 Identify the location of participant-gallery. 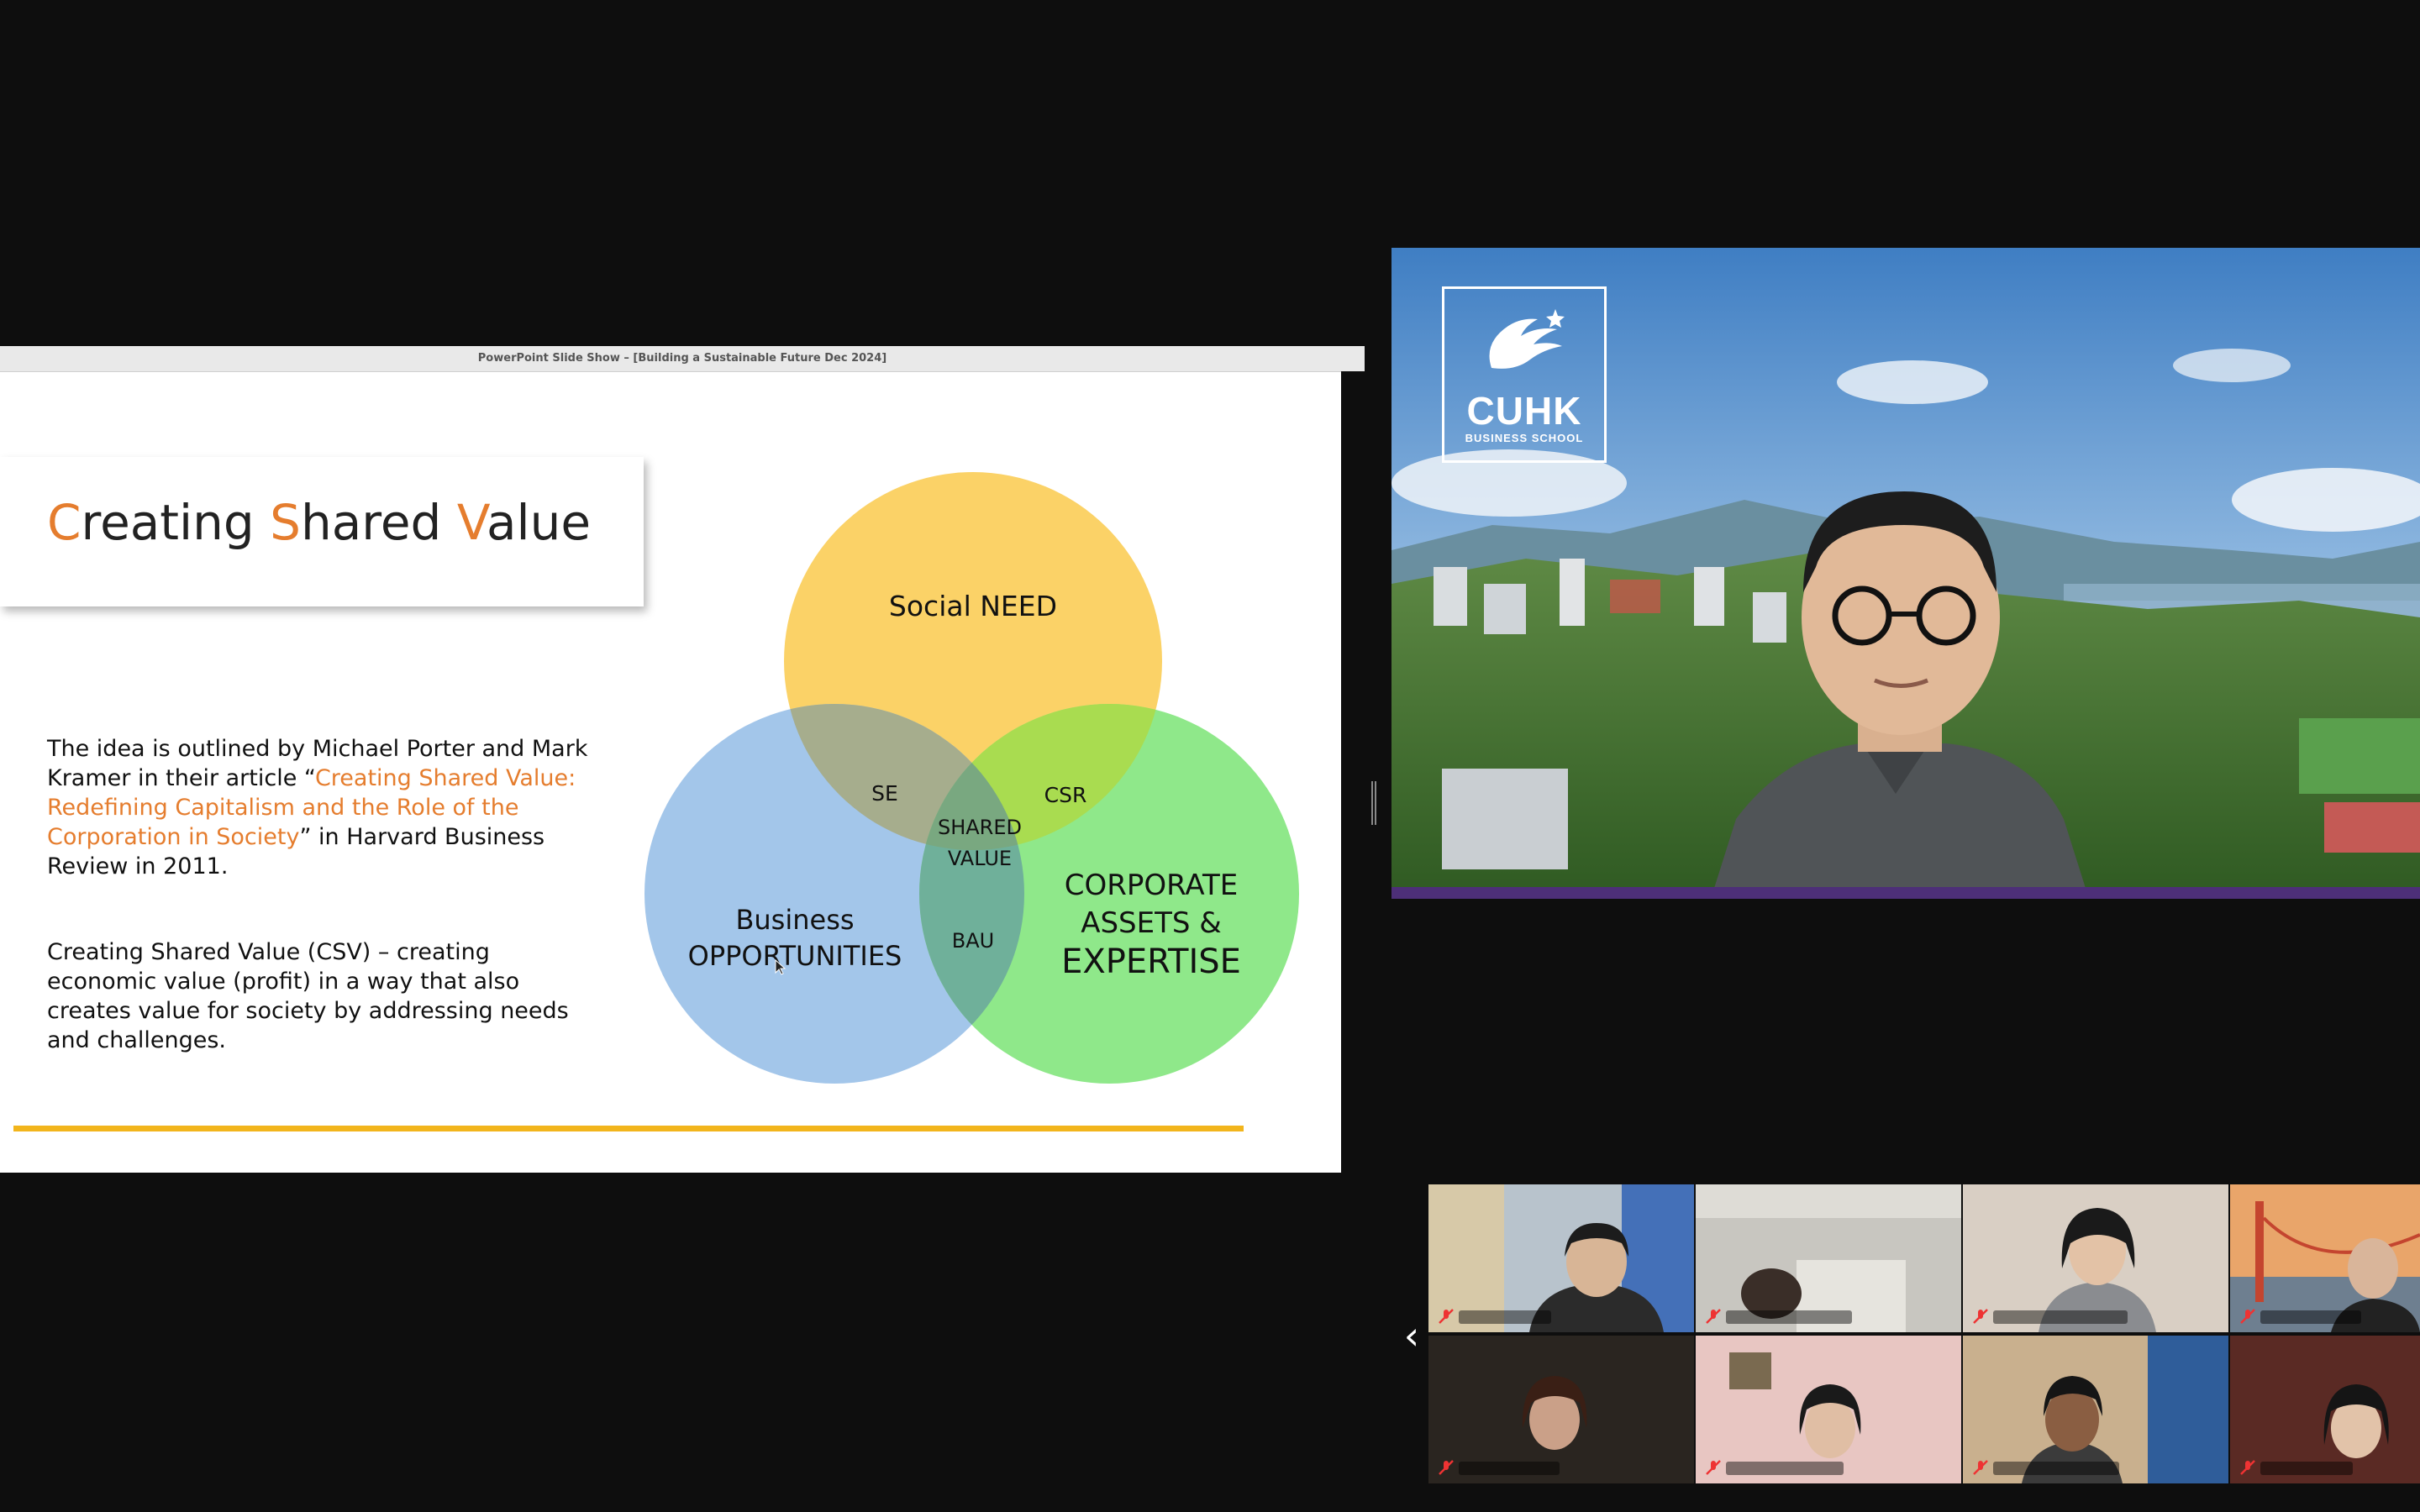
(1924, 1335).